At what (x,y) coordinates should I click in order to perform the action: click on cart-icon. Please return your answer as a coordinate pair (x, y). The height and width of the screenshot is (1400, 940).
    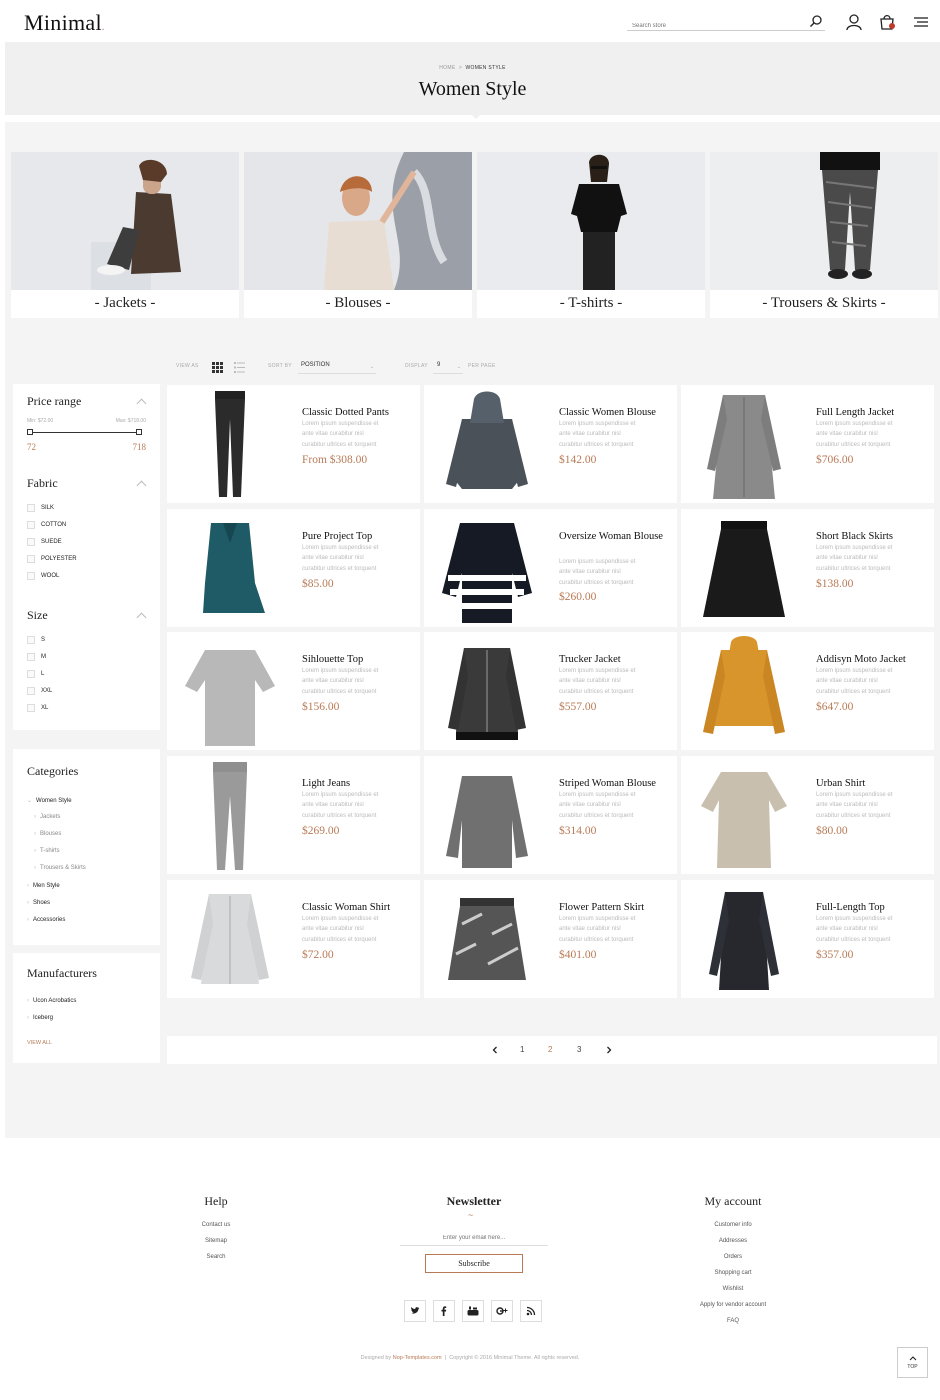
    Looking at the image, I should click on (887, 22).